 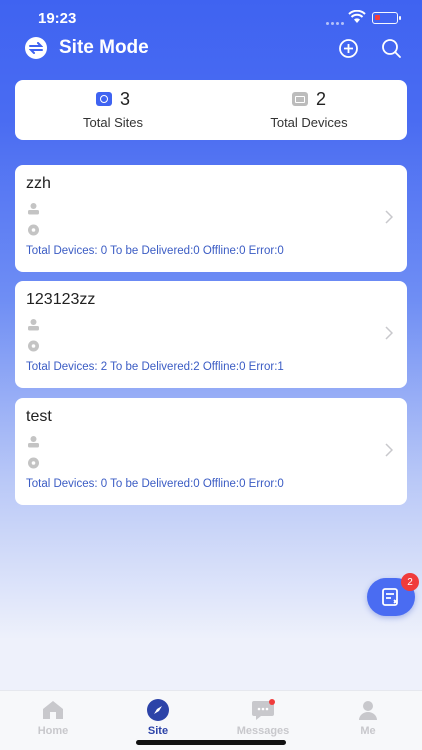 What do you see at coordinates (390, 597) in the screenshot?
I see `task-list-icon` at bounding box center [390, 597].